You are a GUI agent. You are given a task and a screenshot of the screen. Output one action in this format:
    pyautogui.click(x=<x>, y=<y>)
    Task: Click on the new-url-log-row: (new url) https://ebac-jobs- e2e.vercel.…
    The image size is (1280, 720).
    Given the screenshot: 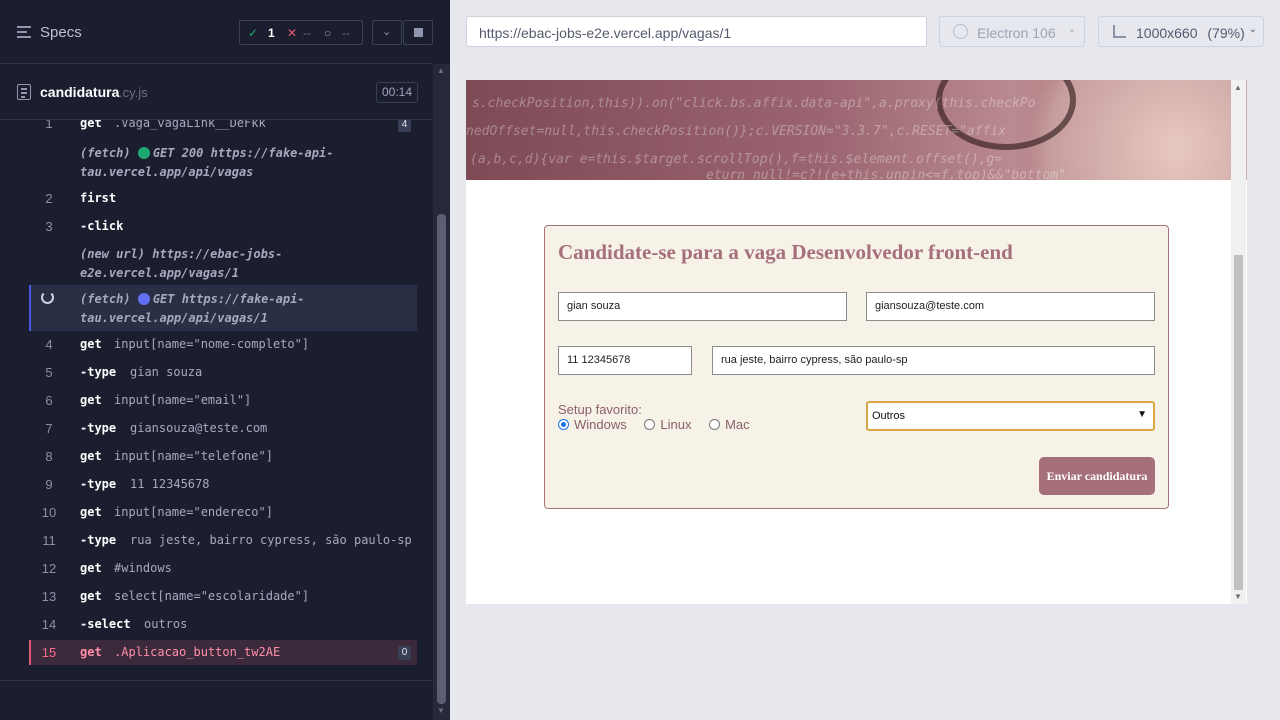 What is the action you would take?
    pyautogui.click(x=223, y=266)
    